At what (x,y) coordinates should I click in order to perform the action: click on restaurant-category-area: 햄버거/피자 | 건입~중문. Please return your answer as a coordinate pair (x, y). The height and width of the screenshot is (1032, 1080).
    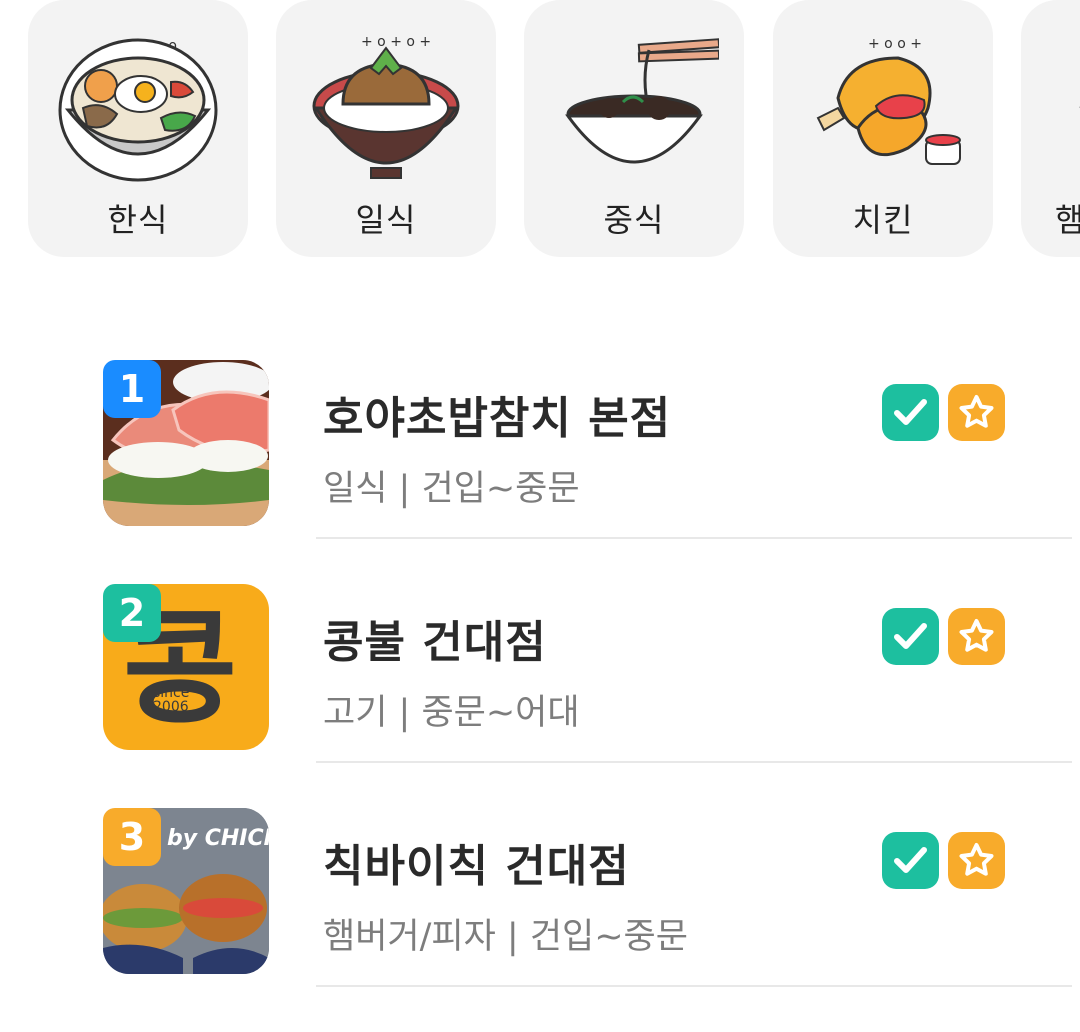
    Looking at the image, I should click on (505, 937).